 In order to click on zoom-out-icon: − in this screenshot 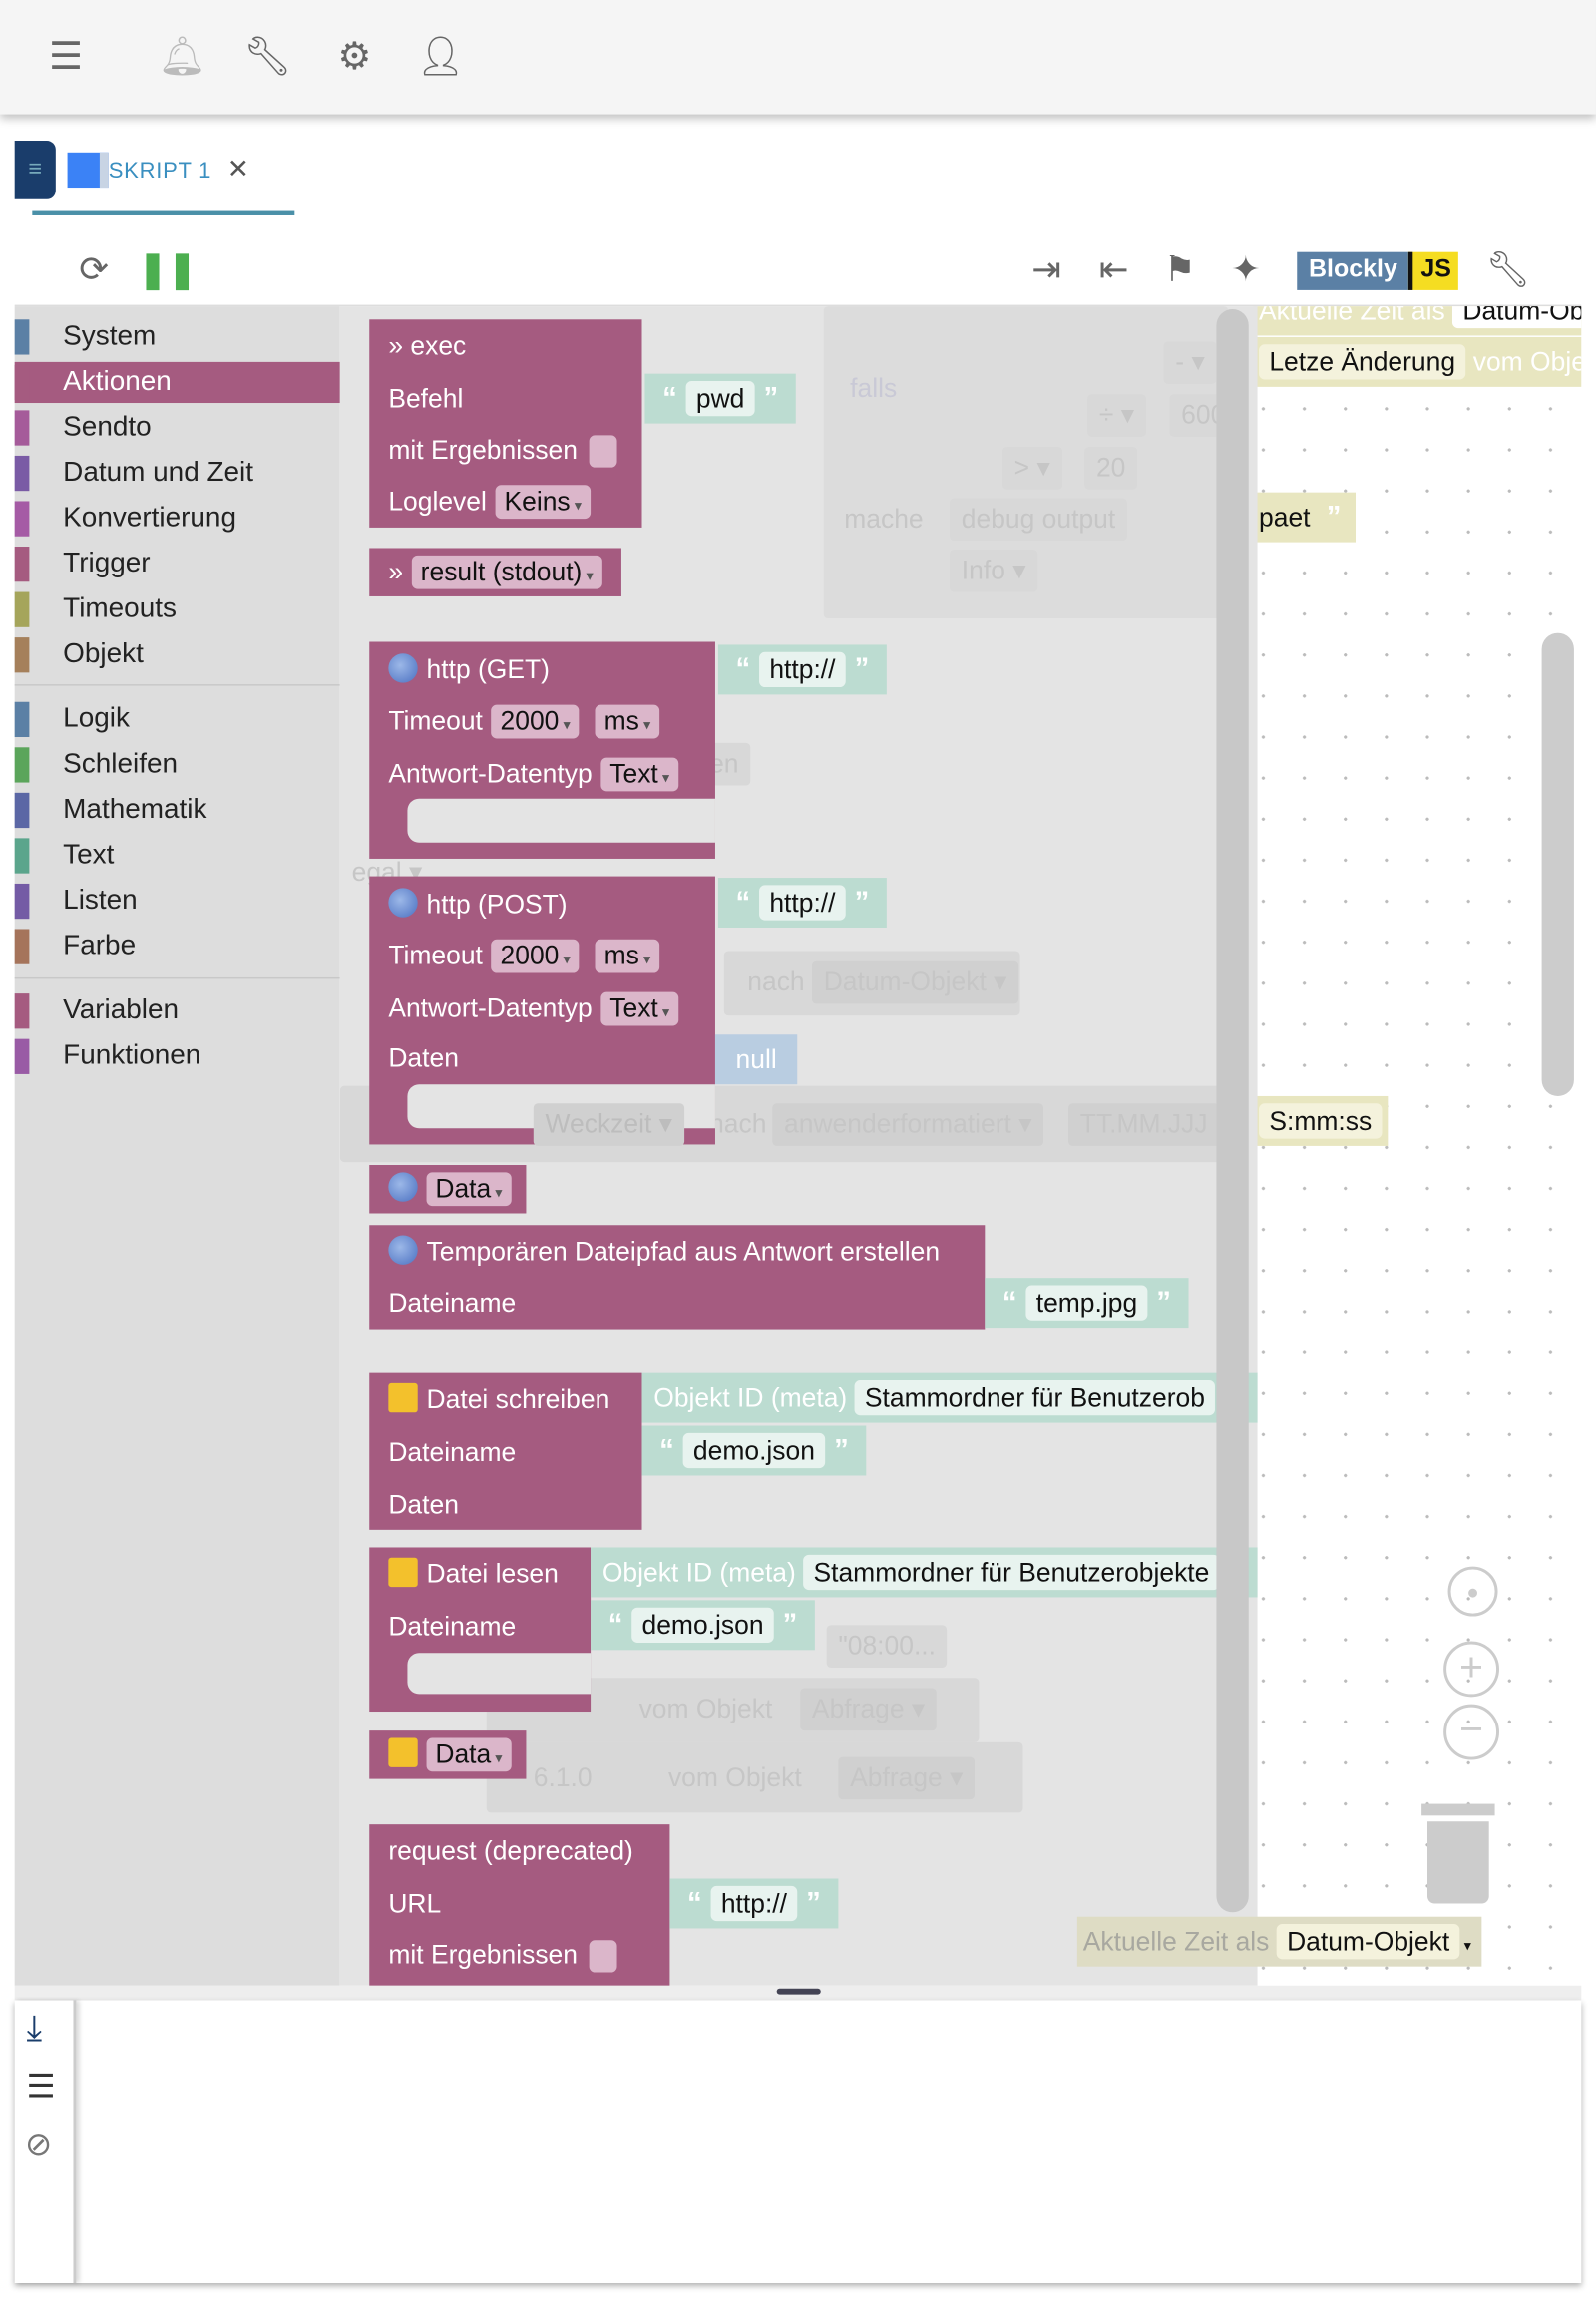, I will do `click(1471, 1732)`.